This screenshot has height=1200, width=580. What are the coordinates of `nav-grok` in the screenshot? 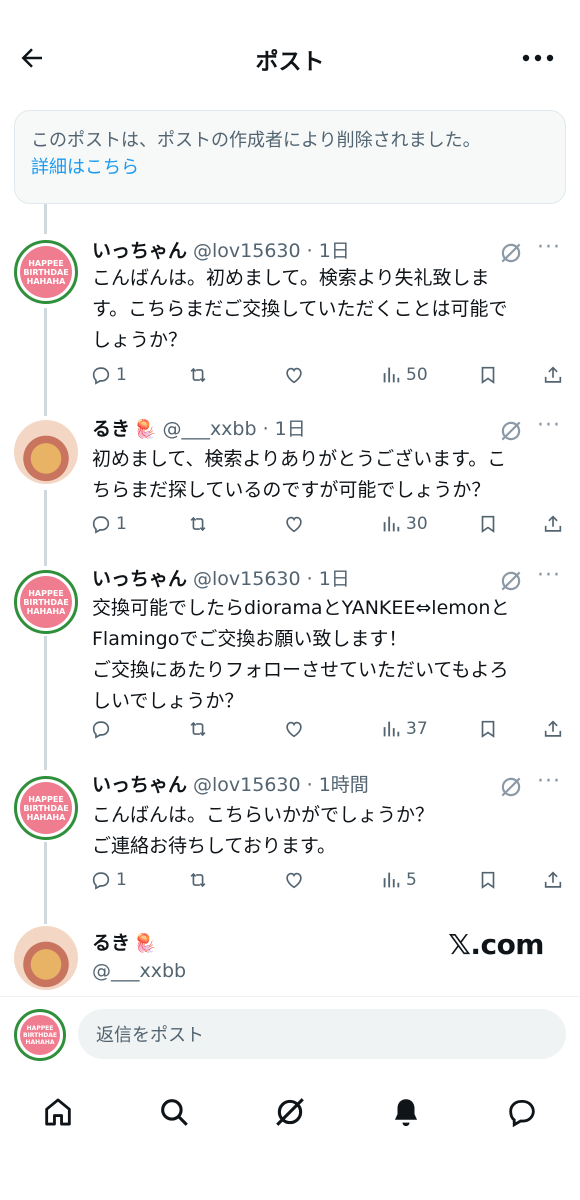 It's located at (290, 1112).